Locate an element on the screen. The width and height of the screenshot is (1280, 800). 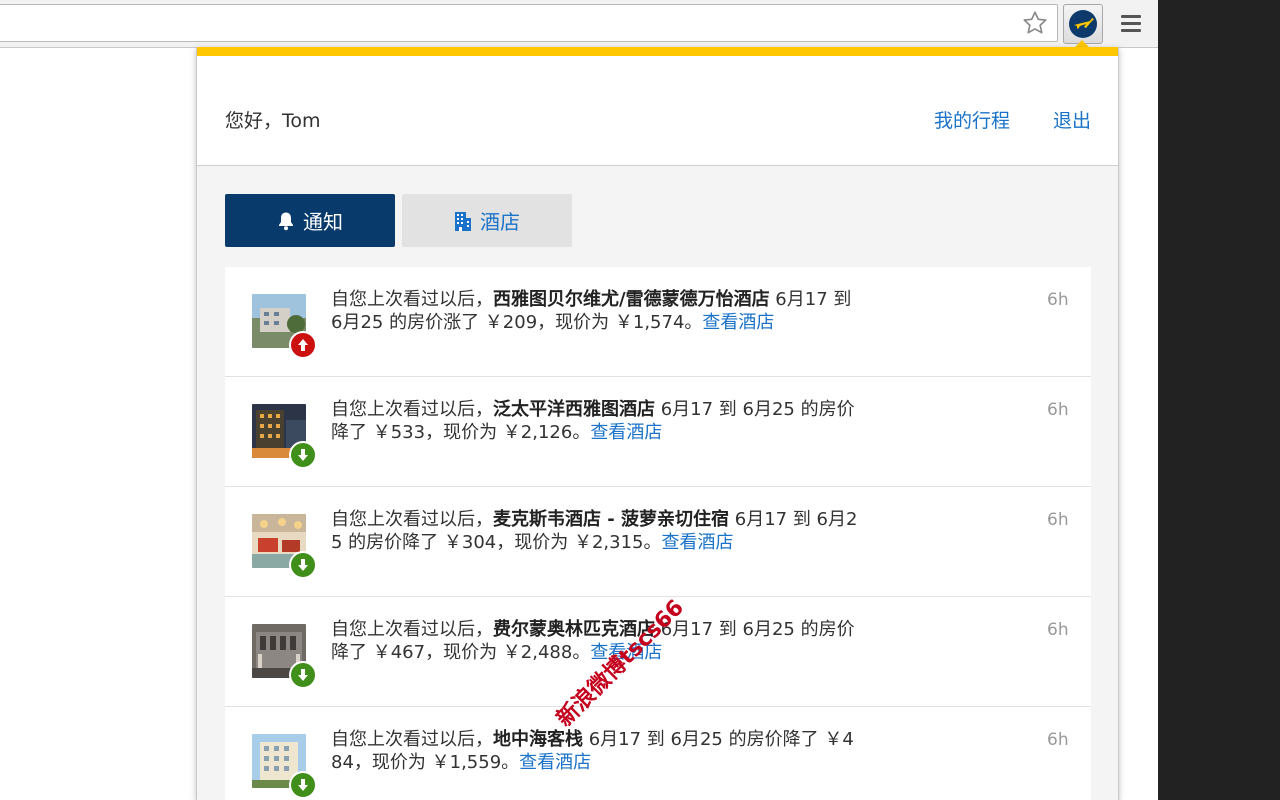
tab-notifications: 通知 is located at coordinates (310, 220).